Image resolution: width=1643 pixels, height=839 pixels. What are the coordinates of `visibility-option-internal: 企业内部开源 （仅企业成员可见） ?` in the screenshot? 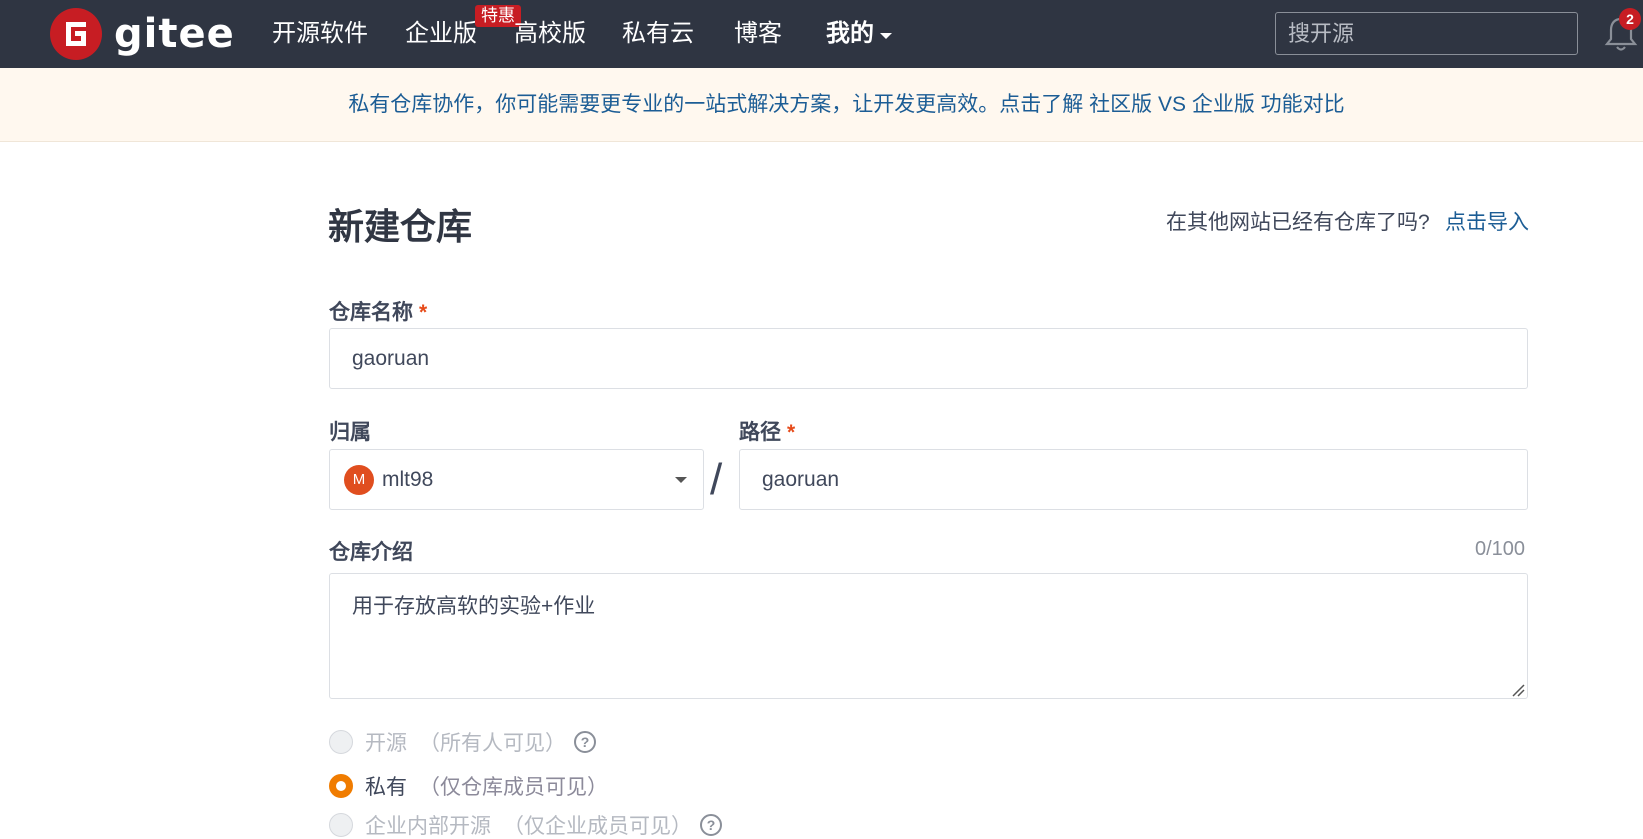 It's located at (525, 824).